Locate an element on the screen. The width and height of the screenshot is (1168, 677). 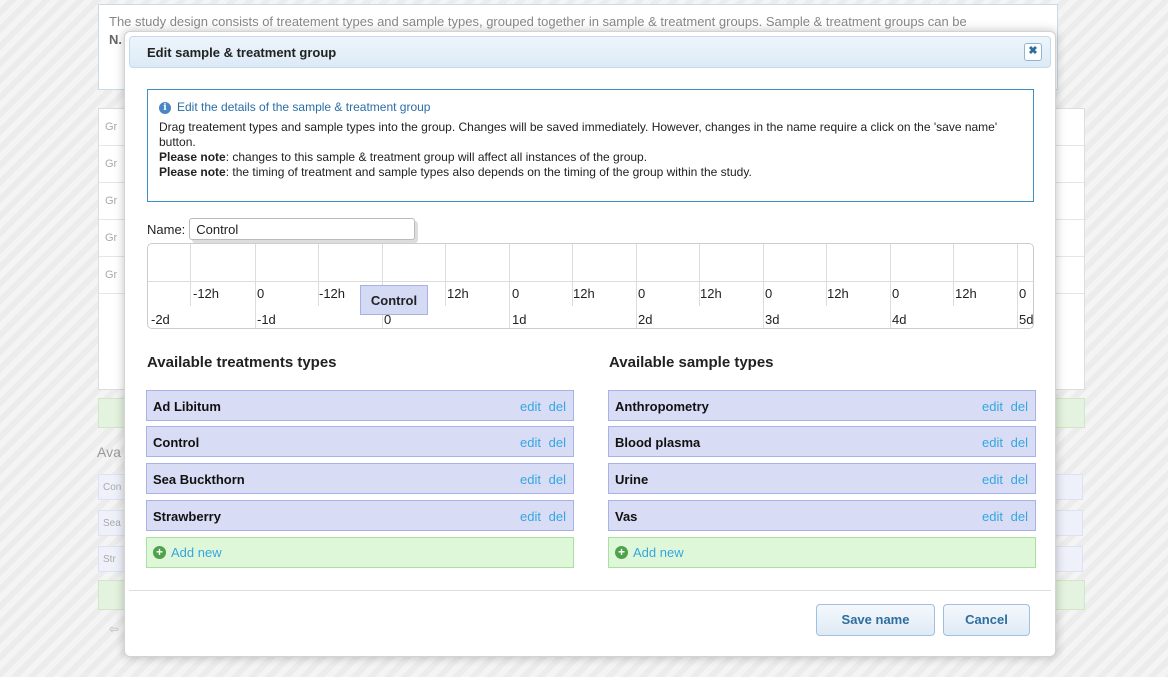
sample-label: Blood plasma is located at coordinates (658, 442).